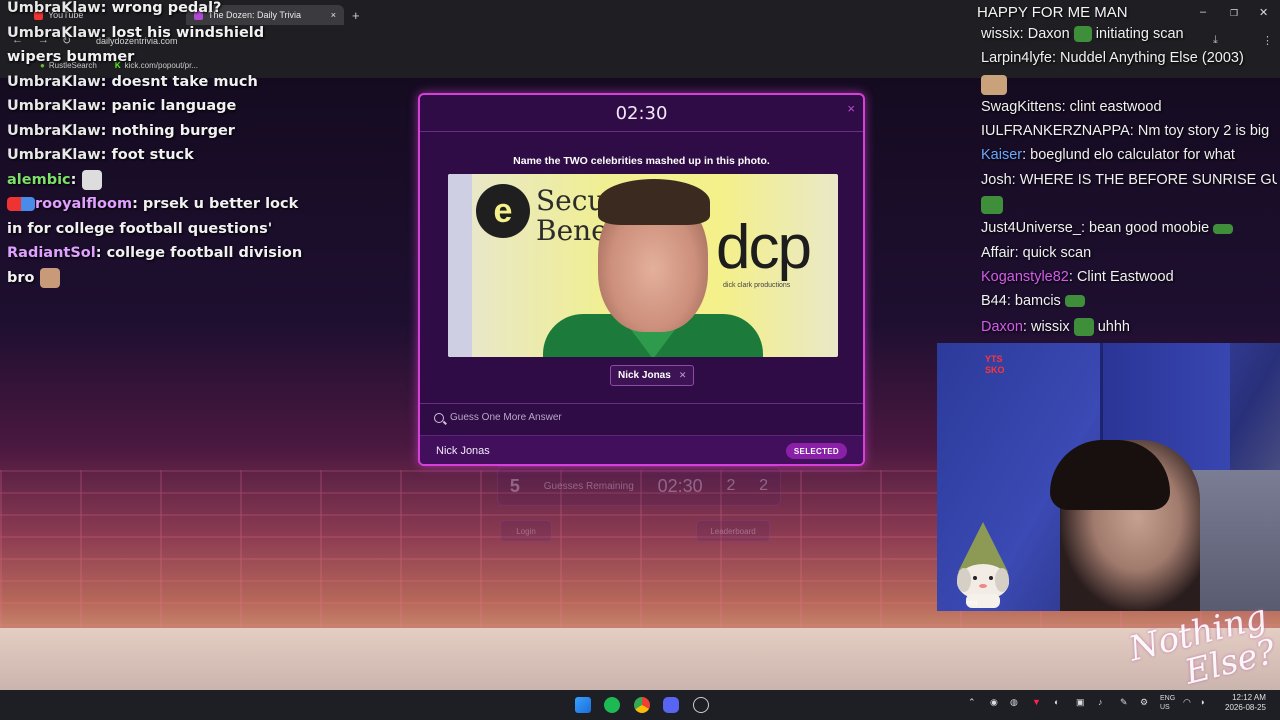  I want to click on microphone-icon: ♪, so click(1100, 702).